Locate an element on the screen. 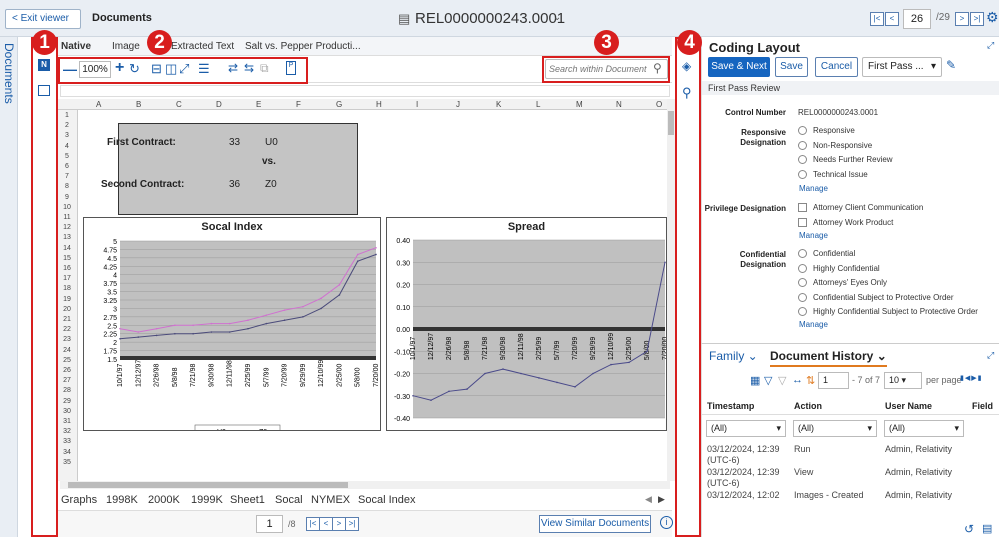  next-page-icon: > is located at coordinates (962, 19).